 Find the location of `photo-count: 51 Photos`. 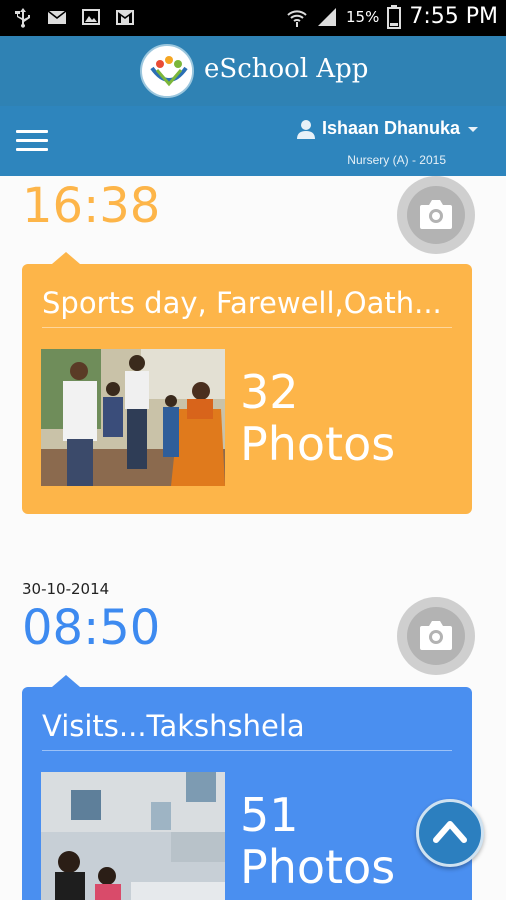

photo-count: 51 Photos is located at coordinates (317, 841).